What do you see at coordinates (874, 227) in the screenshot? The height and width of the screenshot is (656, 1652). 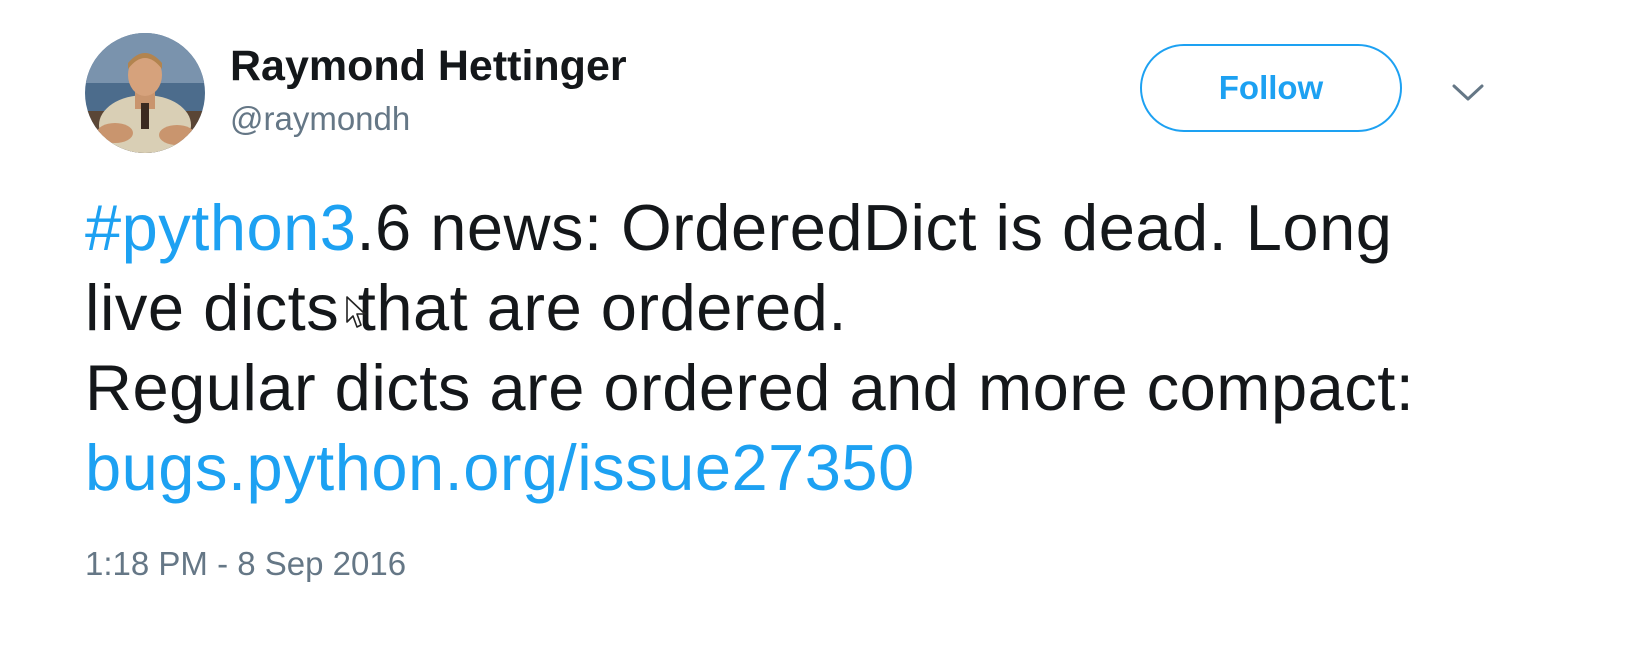 I see `tweet-text-segment: .6 news: OrderedDict is dead. Long` at bounding box center [874, 227].